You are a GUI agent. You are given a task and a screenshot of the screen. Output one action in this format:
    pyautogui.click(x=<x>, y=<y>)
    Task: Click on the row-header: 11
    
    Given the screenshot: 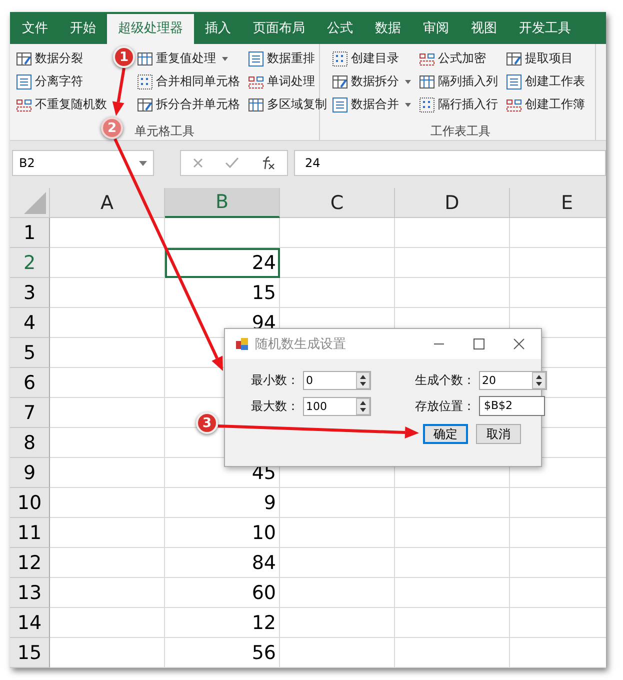 What is the action you would take?
    pyautogui.click(x=30, y=533)
    